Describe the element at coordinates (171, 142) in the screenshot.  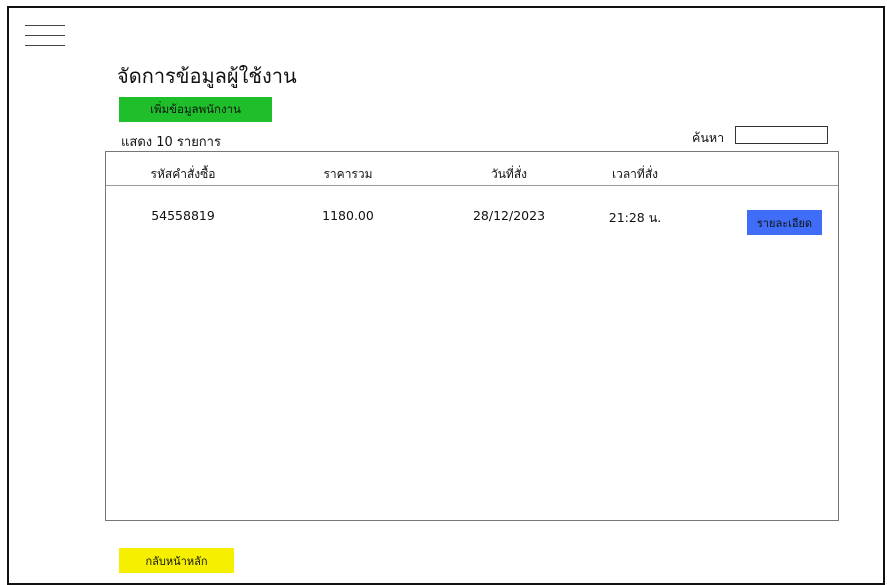
I see `show-entries-label: แสดง 10 รายการ` at that location.